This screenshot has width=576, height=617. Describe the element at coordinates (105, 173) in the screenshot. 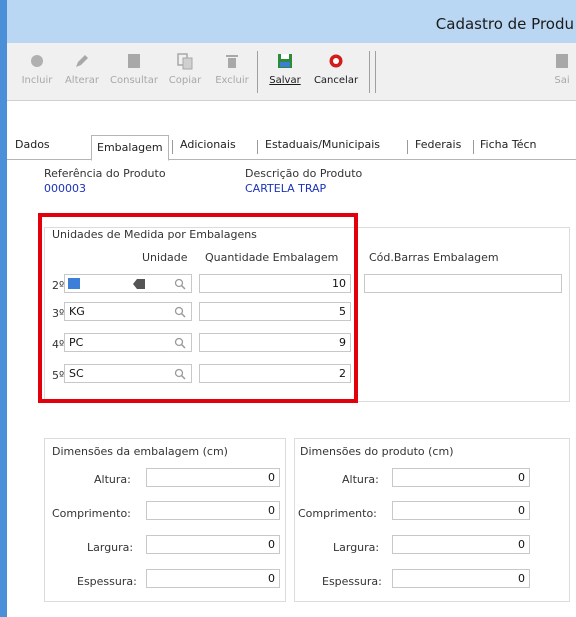

I see `referencia-label: Referência do Produto` at that location.